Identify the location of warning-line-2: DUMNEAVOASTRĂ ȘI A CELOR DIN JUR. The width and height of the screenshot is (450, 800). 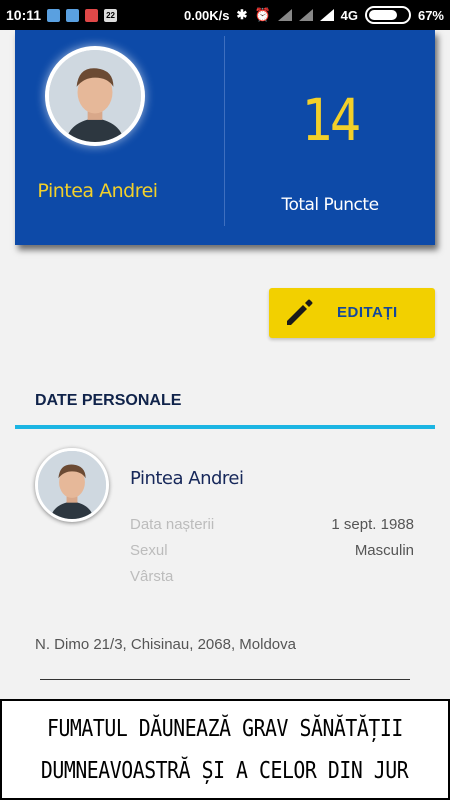
(225, 770).